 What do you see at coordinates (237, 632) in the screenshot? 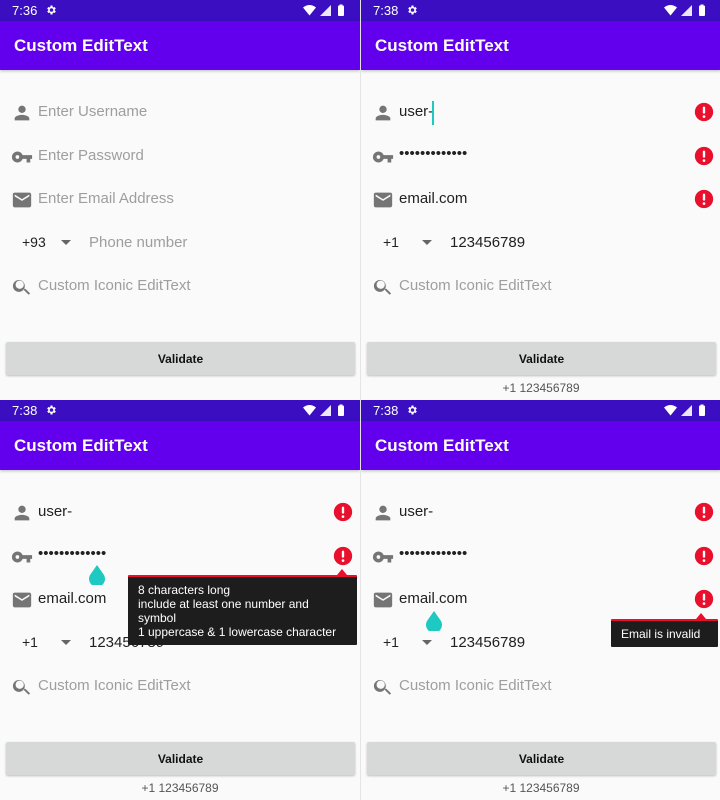
I see `tooltip-line: 1 uppercase & 1 lowercase character` at bounding box center [237, 632].